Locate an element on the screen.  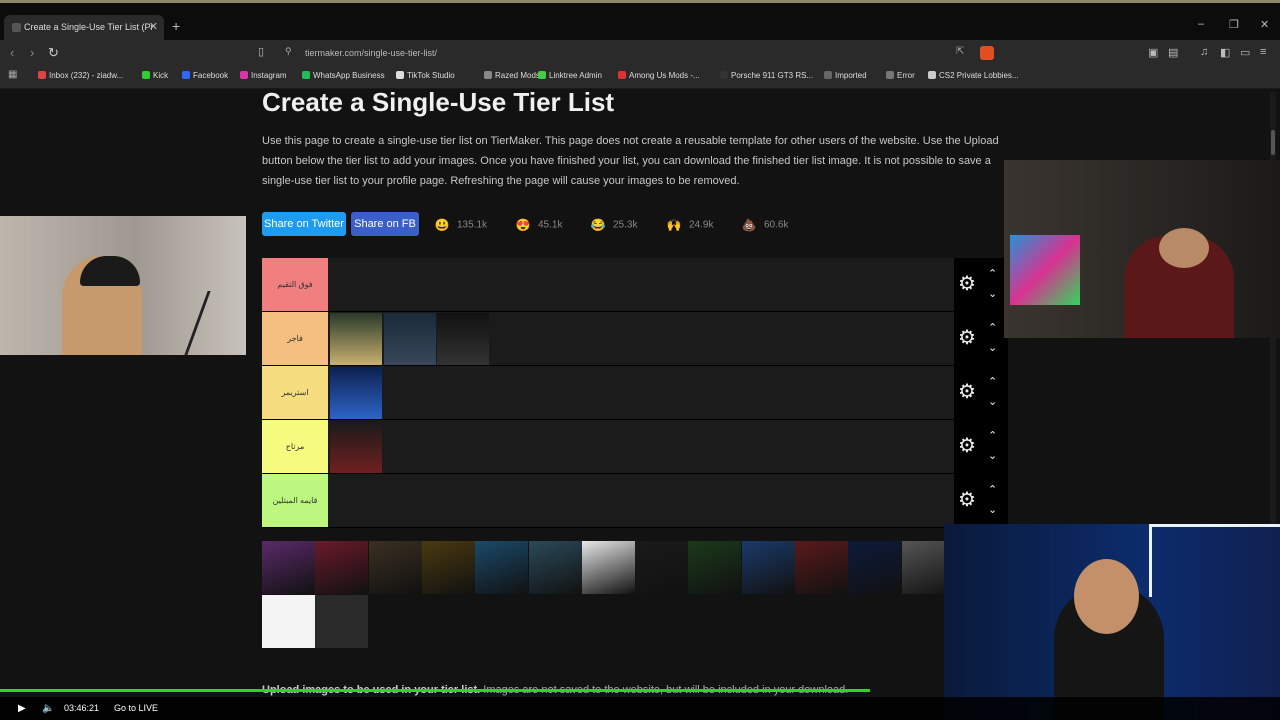
browser-tab: Create a Single-Use Tier List (Pr ✕ is located at coordinates (84, 27).